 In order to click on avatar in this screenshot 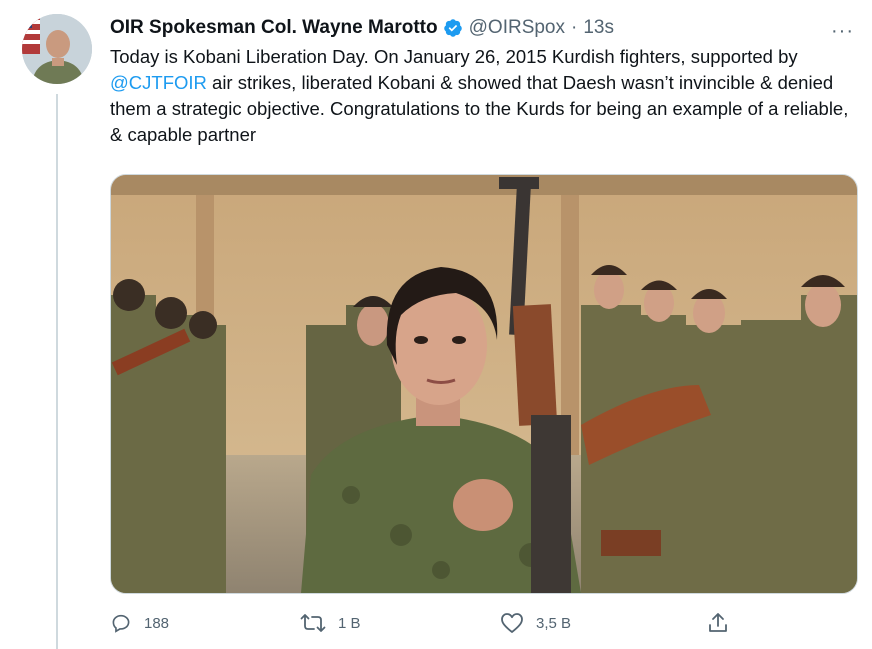, I will do `click(57, 49)`.